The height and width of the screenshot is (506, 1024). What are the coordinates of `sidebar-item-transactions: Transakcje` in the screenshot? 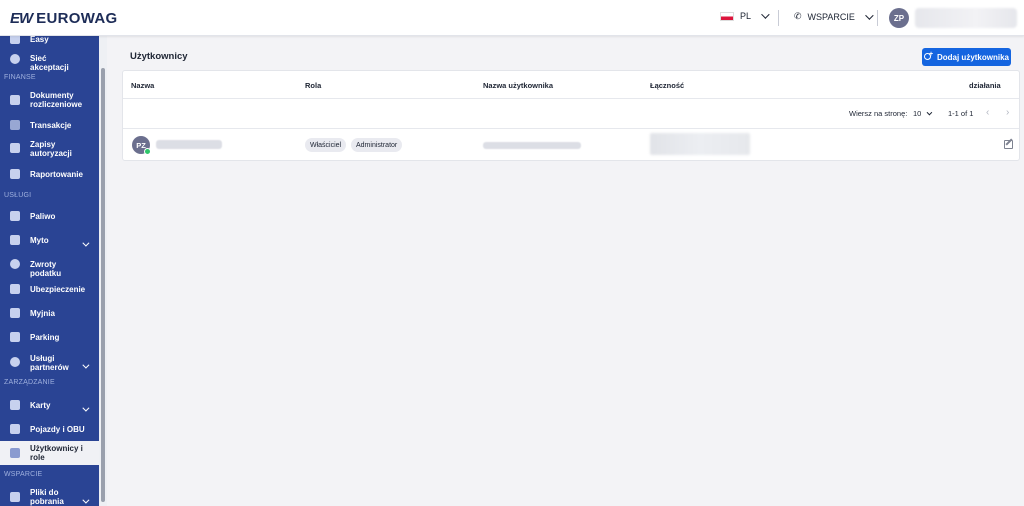 It's located at (49, 125).